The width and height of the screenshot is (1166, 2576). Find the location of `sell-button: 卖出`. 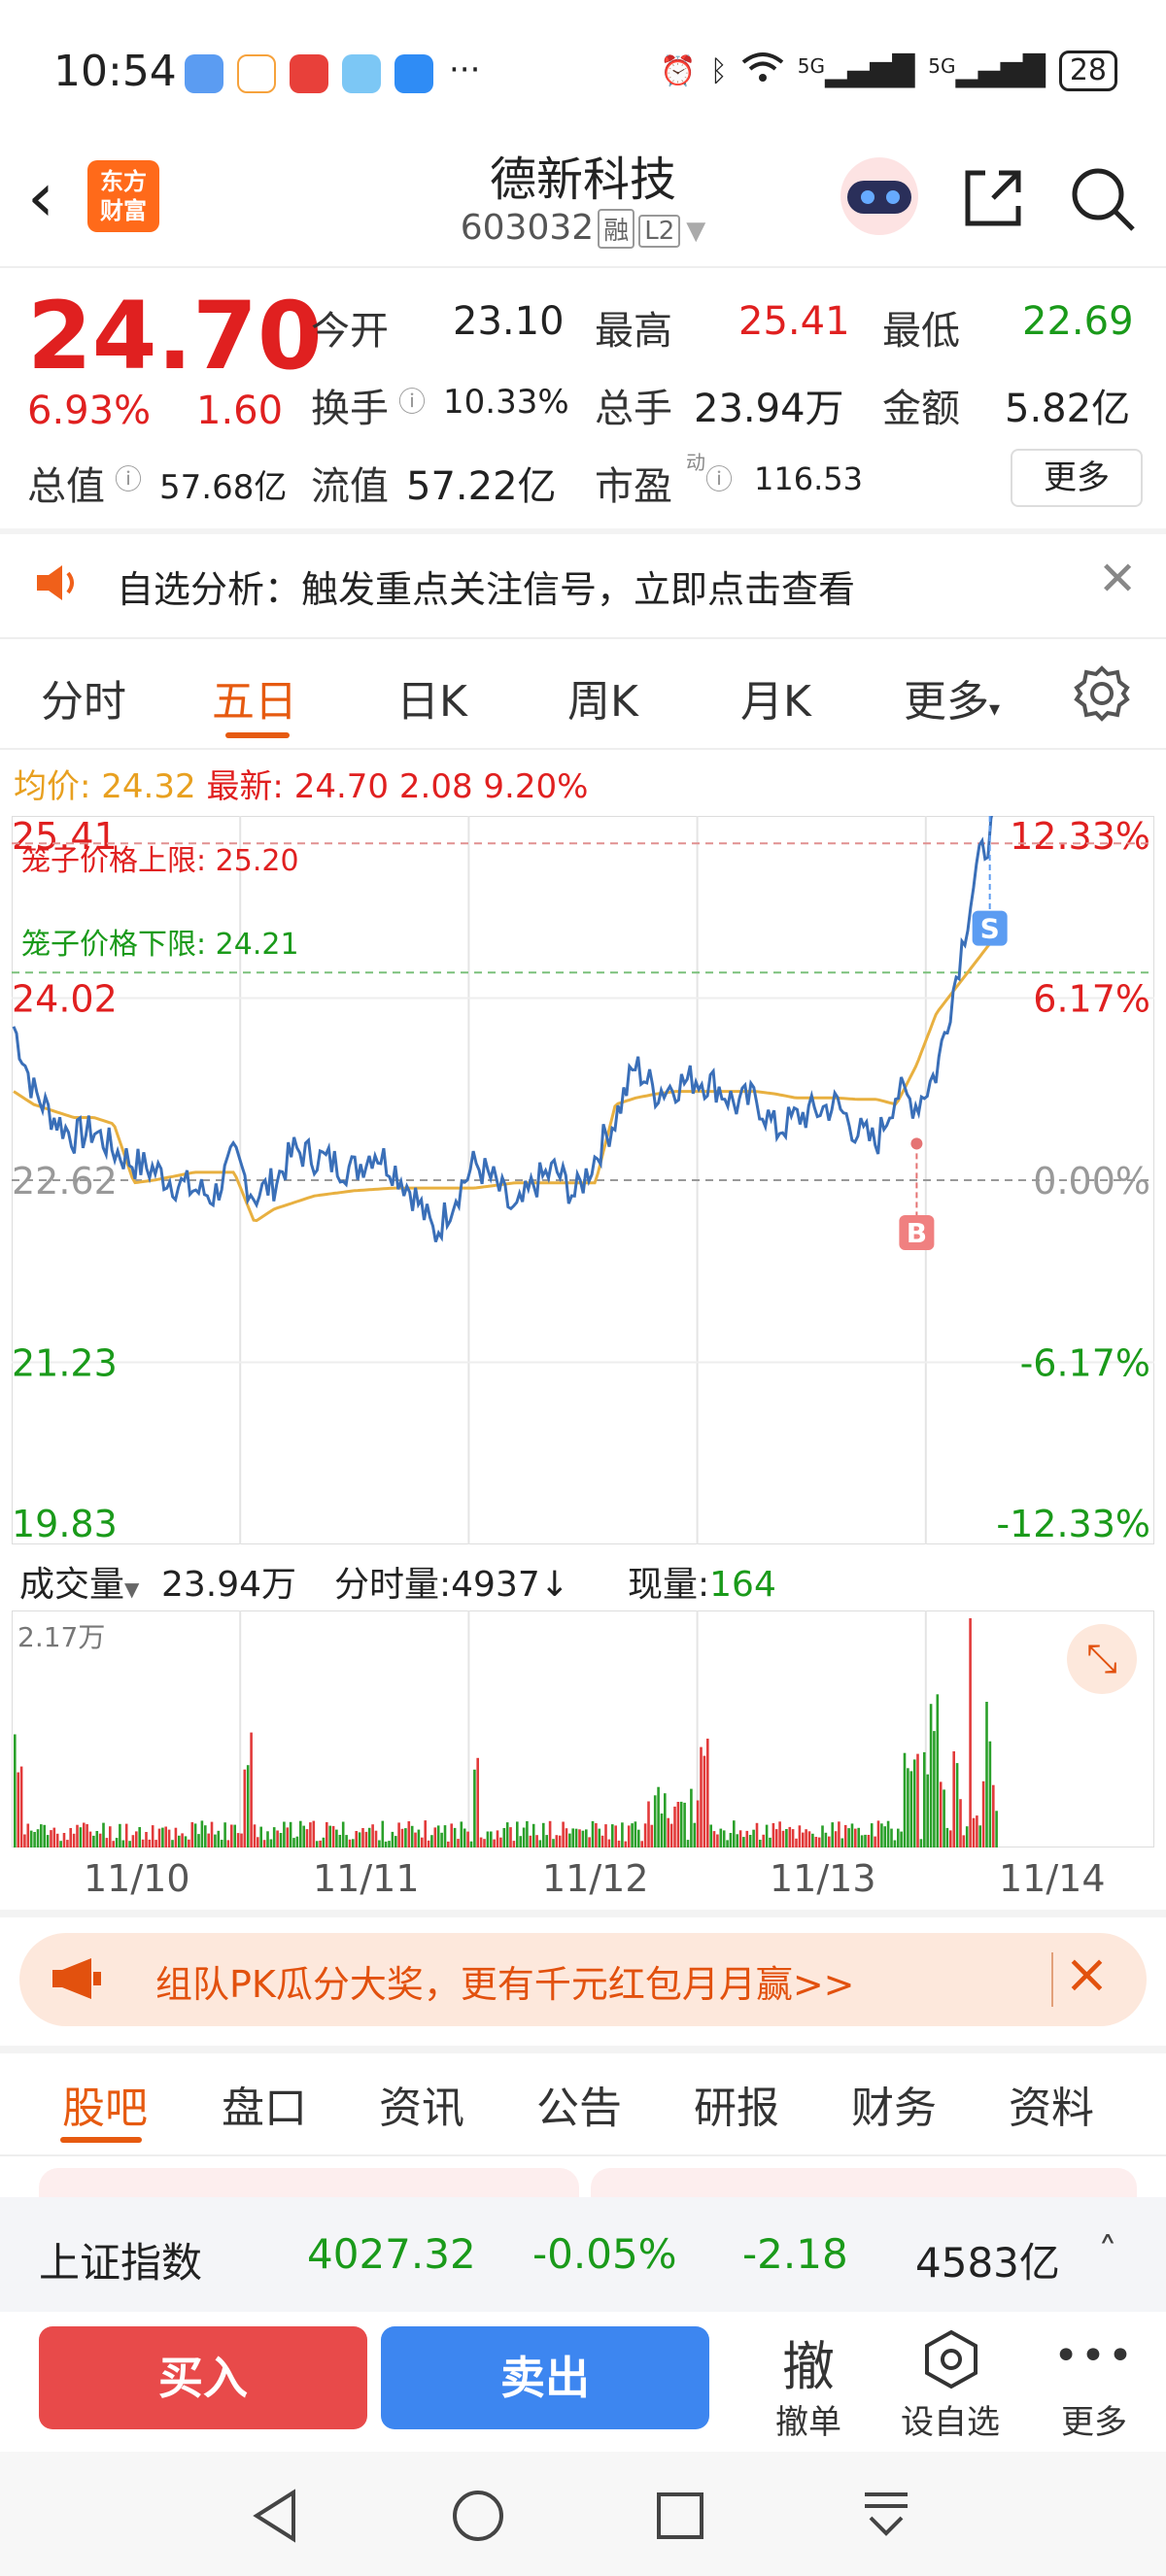

sell-button: 卖出 is located at coordinates (545, 2377).